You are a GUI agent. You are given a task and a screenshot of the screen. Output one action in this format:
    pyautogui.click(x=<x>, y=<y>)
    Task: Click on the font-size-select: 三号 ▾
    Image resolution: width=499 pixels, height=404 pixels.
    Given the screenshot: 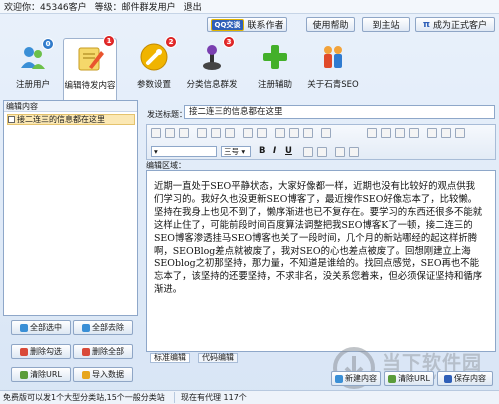 What is the action you would take?
    pyautogui.click(x=236, y=151)
    